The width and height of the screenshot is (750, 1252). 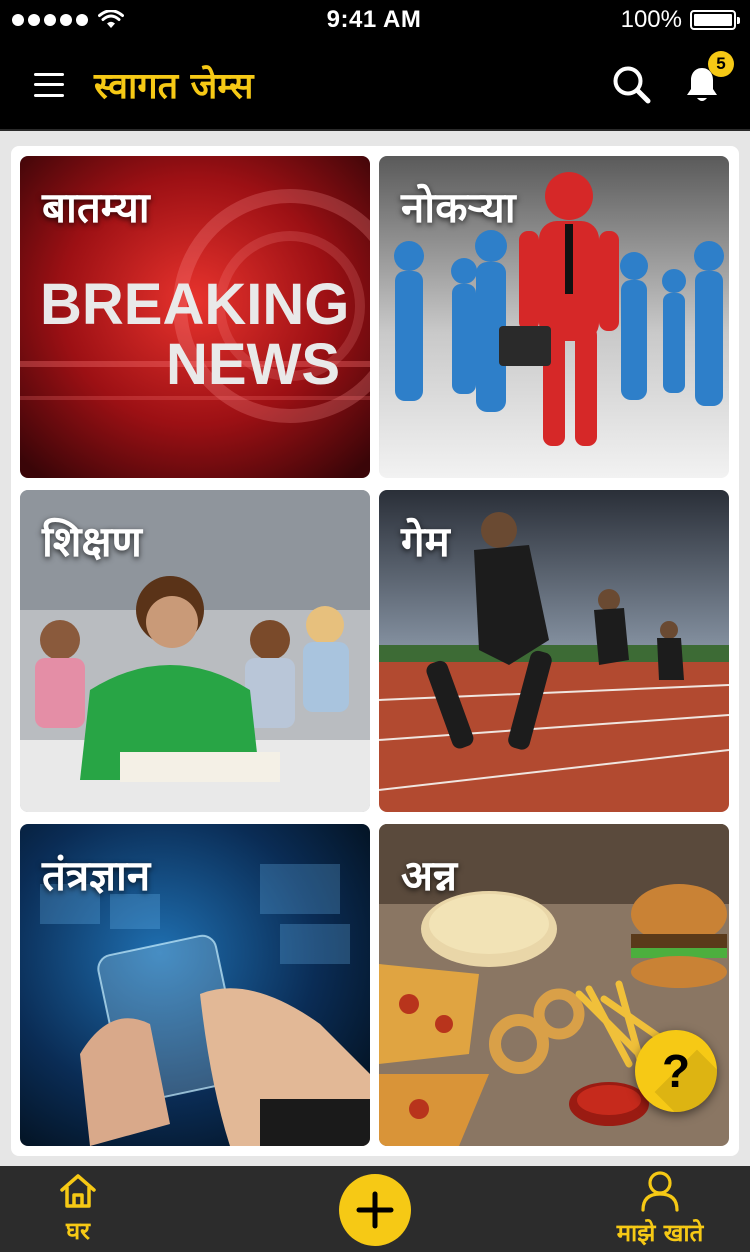 I want to click on help-button: ?, so click(x=676, y=1071).